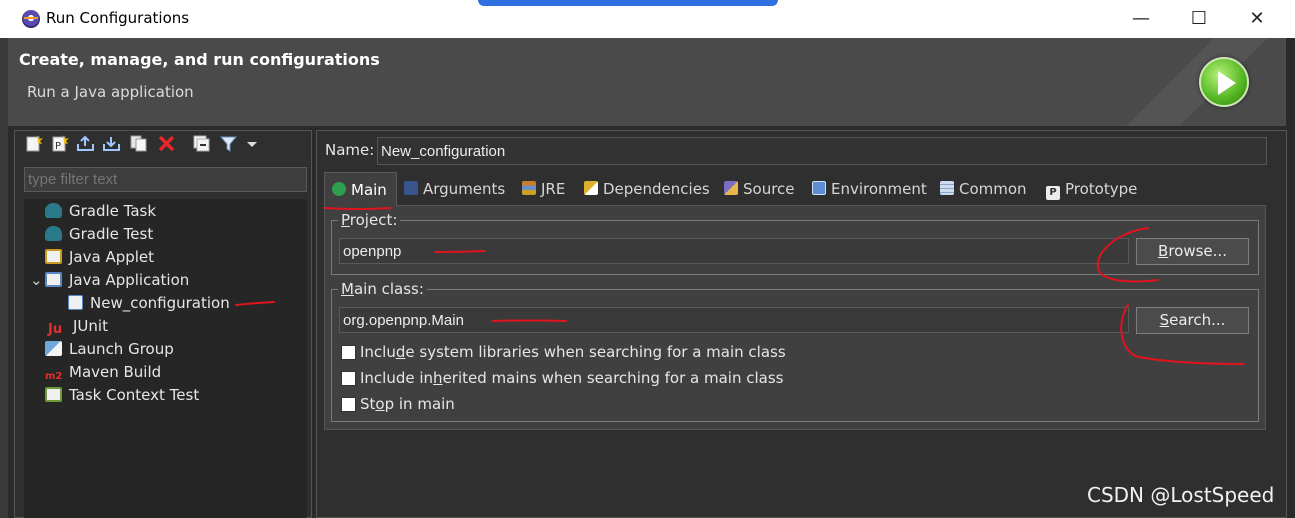 This screenshot has height=518, width=1295. Describe the element at coordinates (75, 302) in the screenshot. I see `java-class-icon` at that location.